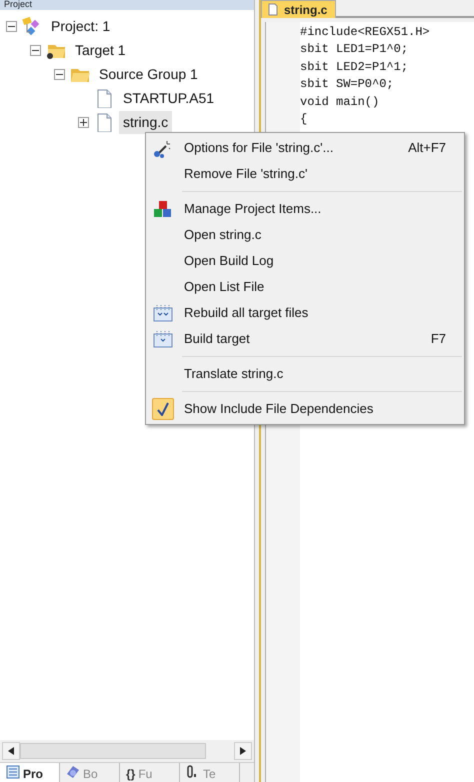 This screenshot has width=474, height=782. Describe the element at coordinates (148, 74) in the screenshot. I see `tree-item: Source Group 1` at that location.